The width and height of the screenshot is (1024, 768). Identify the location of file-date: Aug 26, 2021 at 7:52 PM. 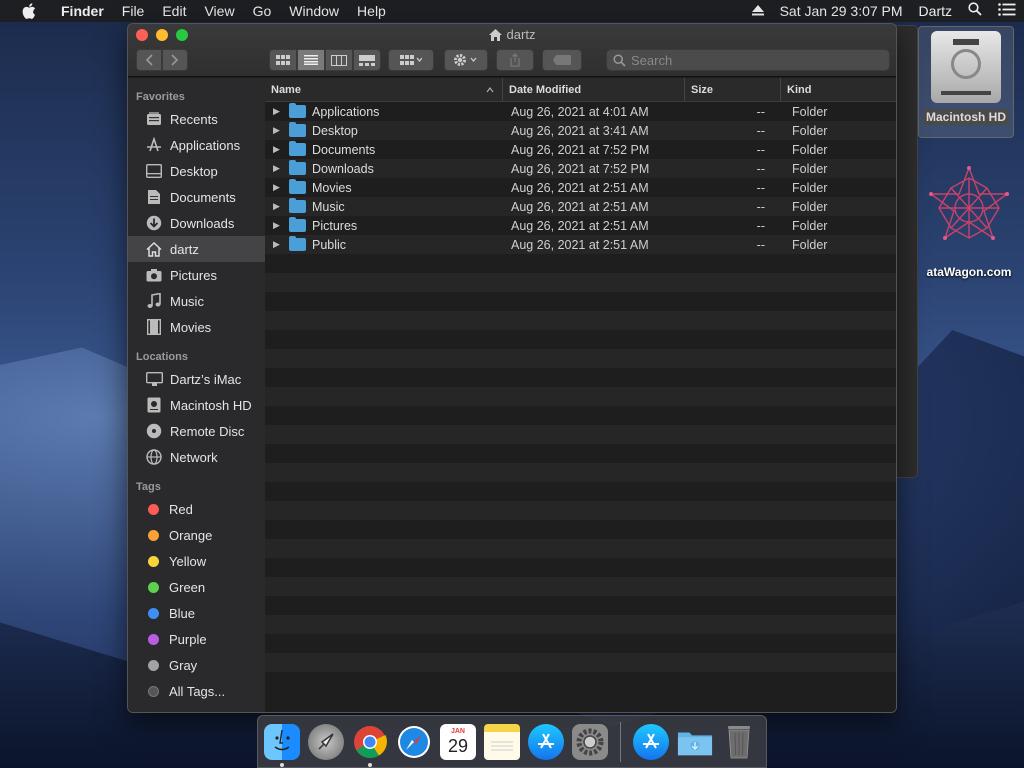
(580, 168).